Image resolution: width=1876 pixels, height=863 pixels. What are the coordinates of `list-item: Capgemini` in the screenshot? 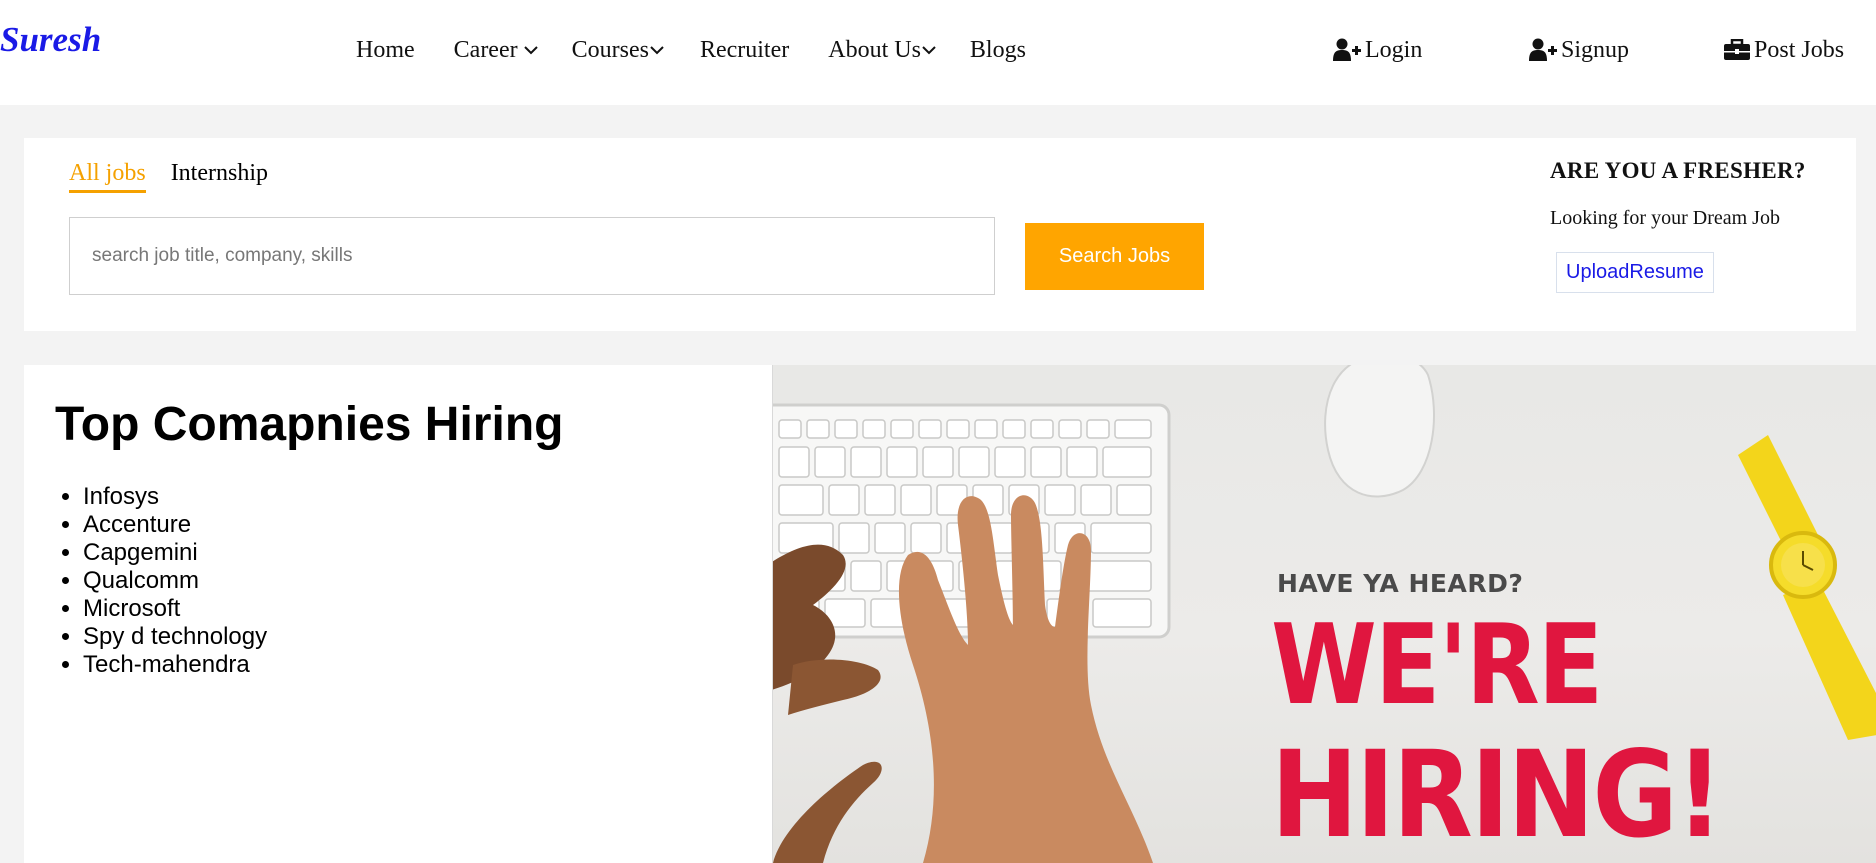 It's located at (175, 553).